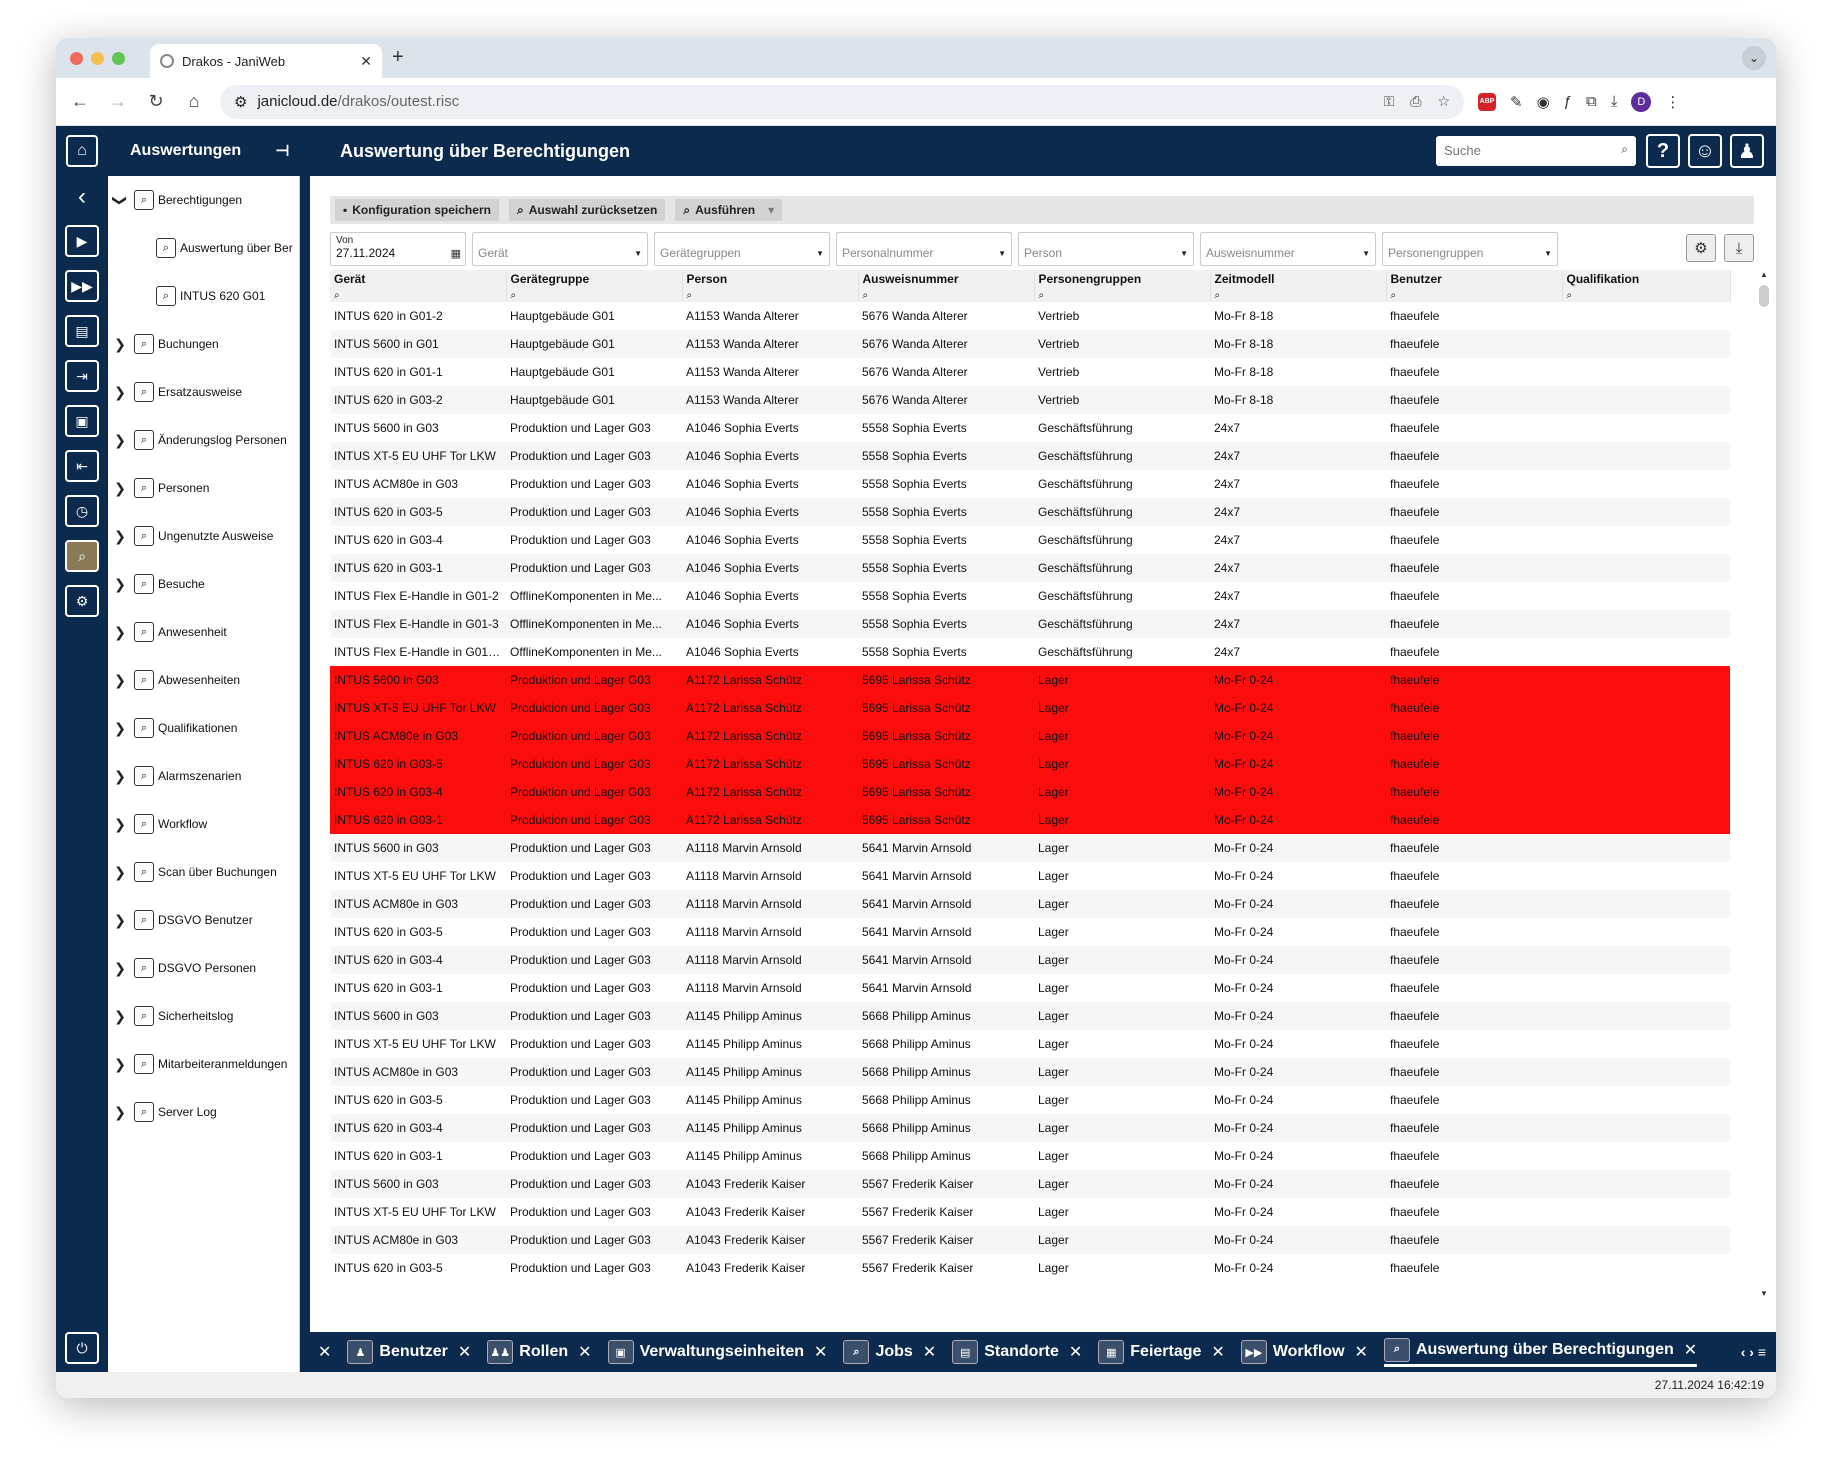 Image resolution: width=1832 pixels, height=1470 pixels. I want to click on tab-navigation-icon: ‹ › ≡, so click(1753, 1352).